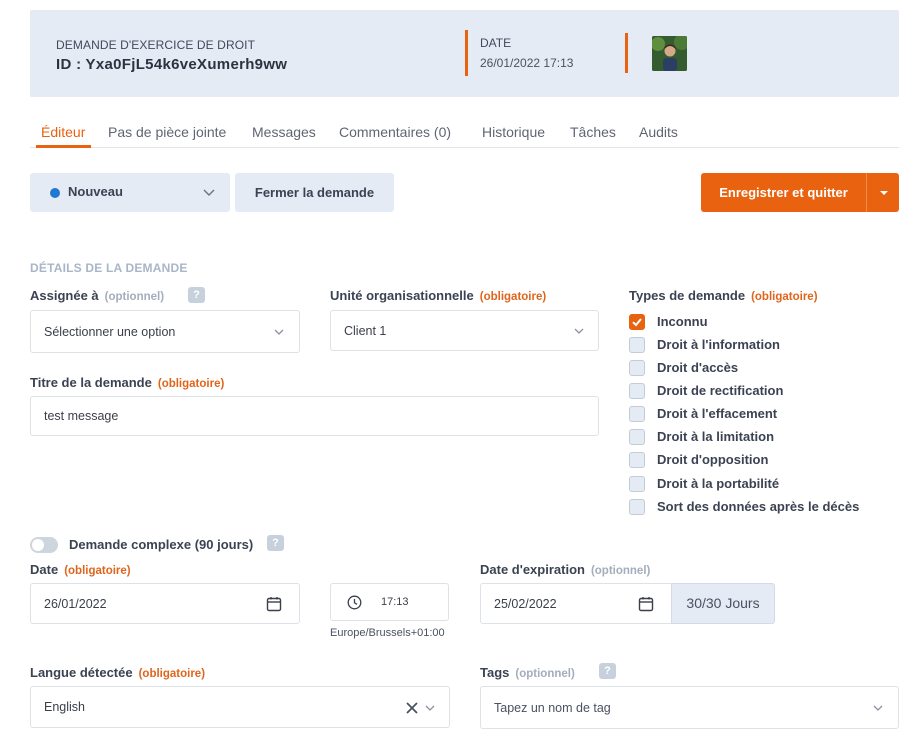 Image resolution: width=919 pixels, height=743 pixels. What do you see at coordinates (118, 672) in the screenshot?
I see `language-label: Langue détectée (obligatoire)` at bounding box center [118, 672].